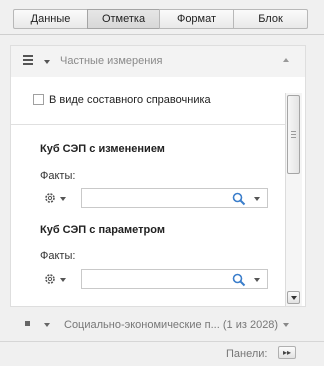 Image resolution: width=324 pixels, height=366 pixels. I want to click on collapse-chevron-up-icon, so click(286, 60).